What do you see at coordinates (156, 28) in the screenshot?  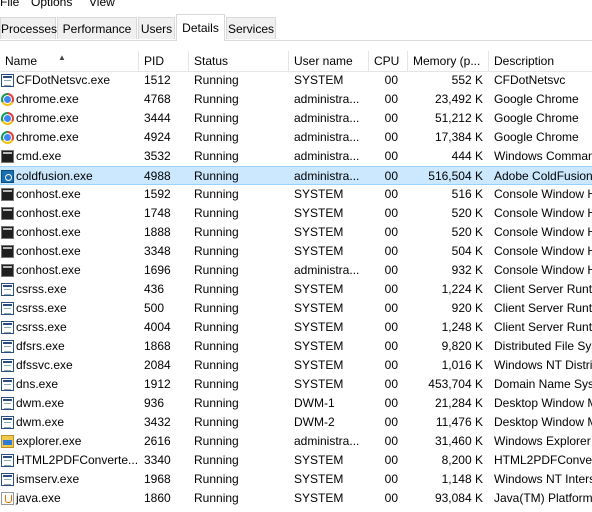 I see `tab-users: Users` at bounding box center [156, 28].